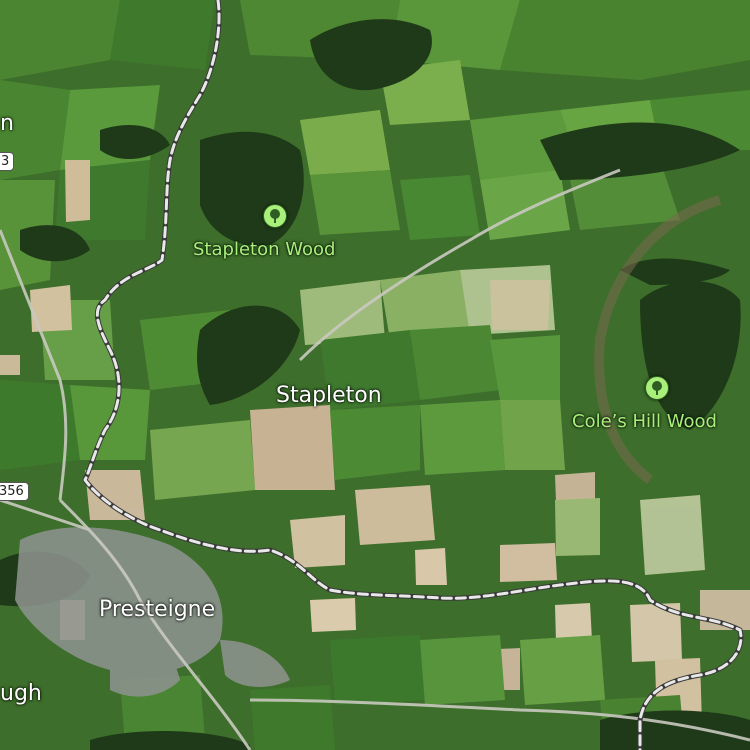 Image resolution: width=750 pixels, height=750 pixels. Describe the element at coordinates (14, 491) in the screenshot. I see `road-shield-b4356: 356` at that location.